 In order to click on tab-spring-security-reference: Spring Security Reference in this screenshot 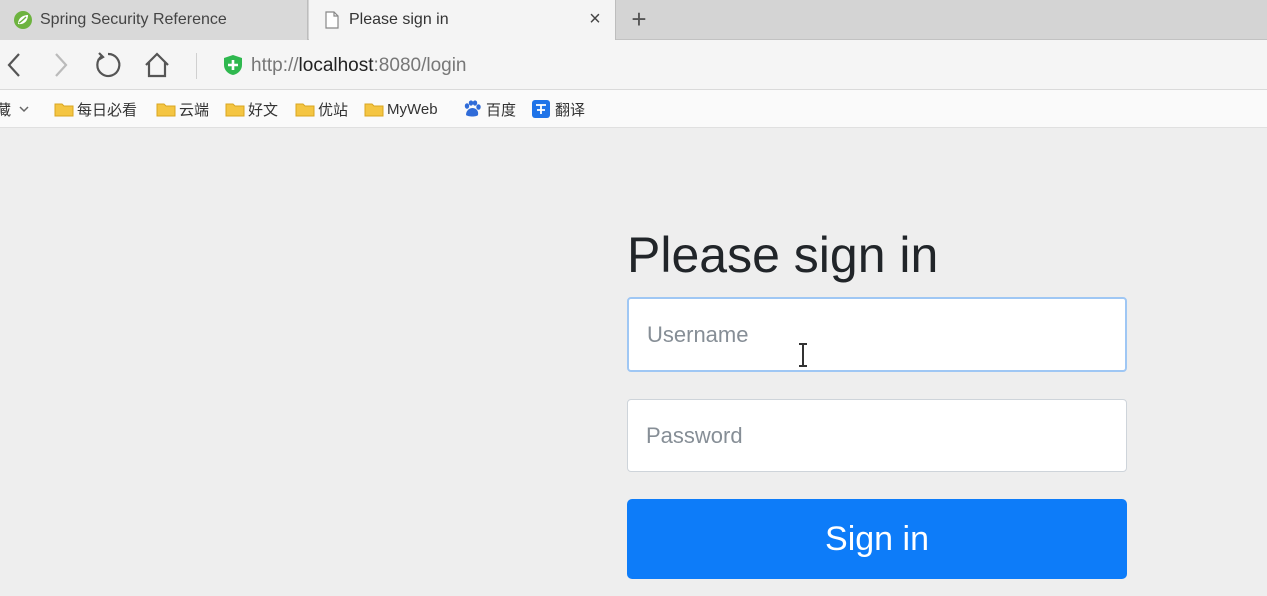, I will do `click(154, 20)`.